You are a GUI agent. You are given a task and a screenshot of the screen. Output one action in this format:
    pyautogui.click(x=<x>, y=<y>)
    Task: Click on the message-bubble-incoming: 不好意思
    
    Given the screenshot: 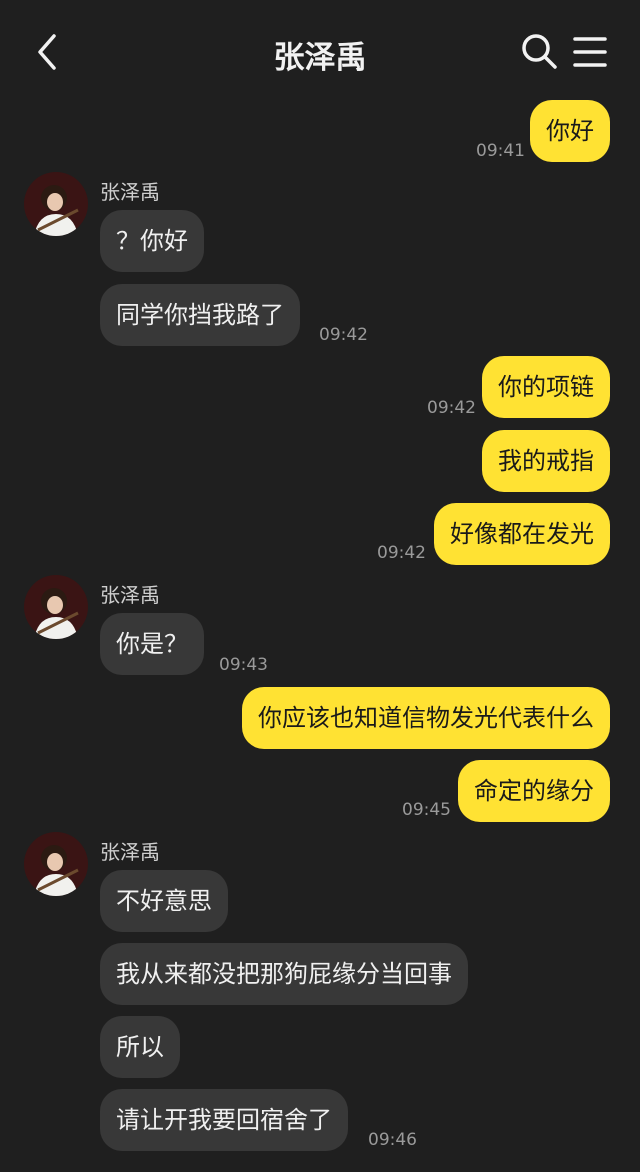 What is the action you would take?
    pyautogui.click(x=164, y=901)
    